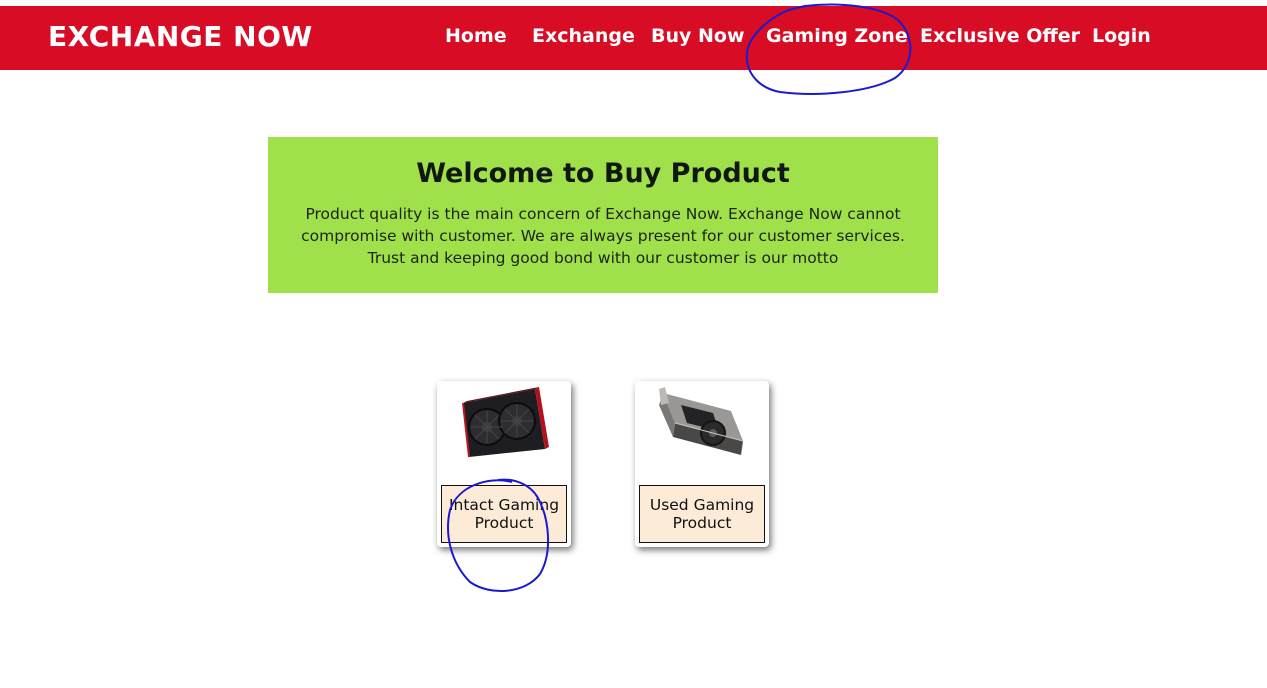  I want to click on product-image-used, so click(702, 431).